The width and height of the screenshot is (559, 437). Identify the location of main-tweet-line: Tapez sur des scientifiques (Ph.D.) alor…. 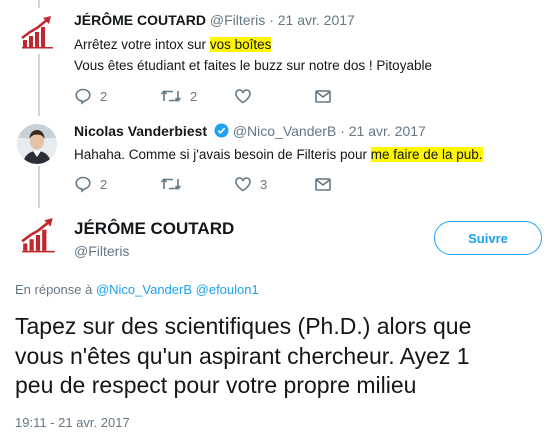
(243, 326).